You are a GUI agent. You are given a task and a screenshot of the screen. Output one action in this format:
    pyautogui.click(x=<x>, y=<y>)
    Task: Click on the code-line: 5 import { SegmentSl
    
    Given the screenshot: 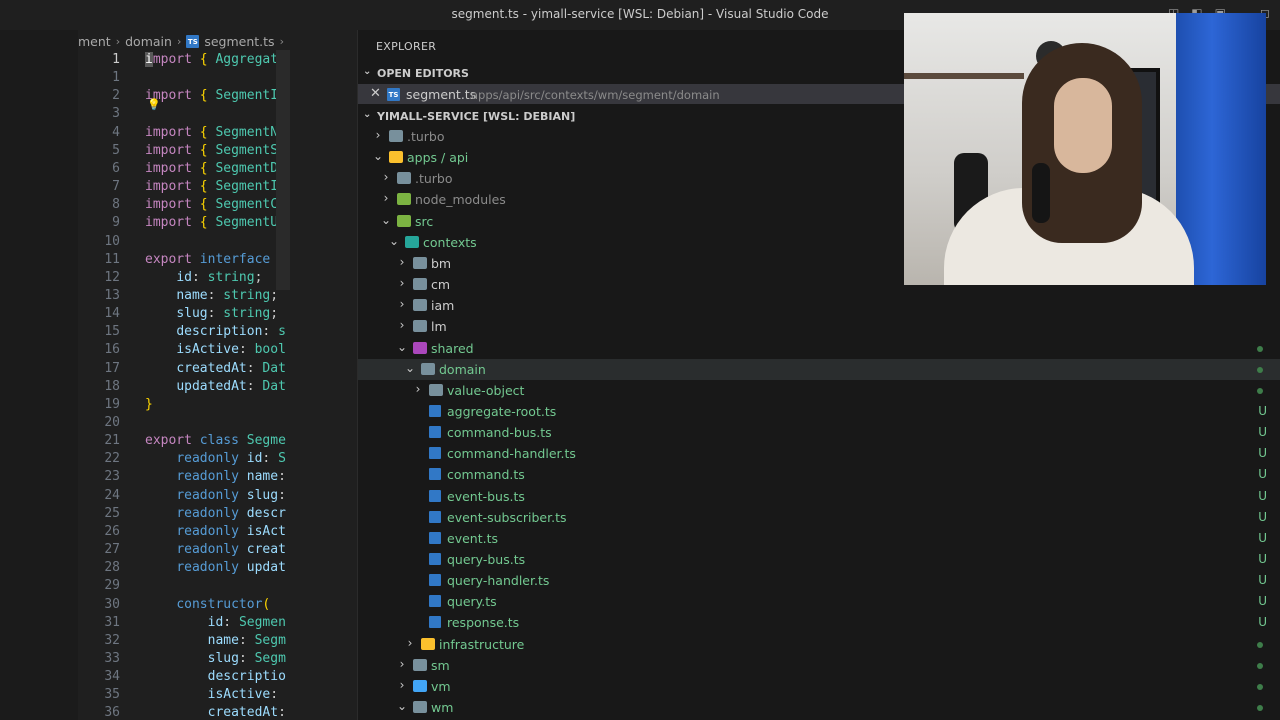 What is the action you would take?
    pyautogui.click(x=184, y=151)
    